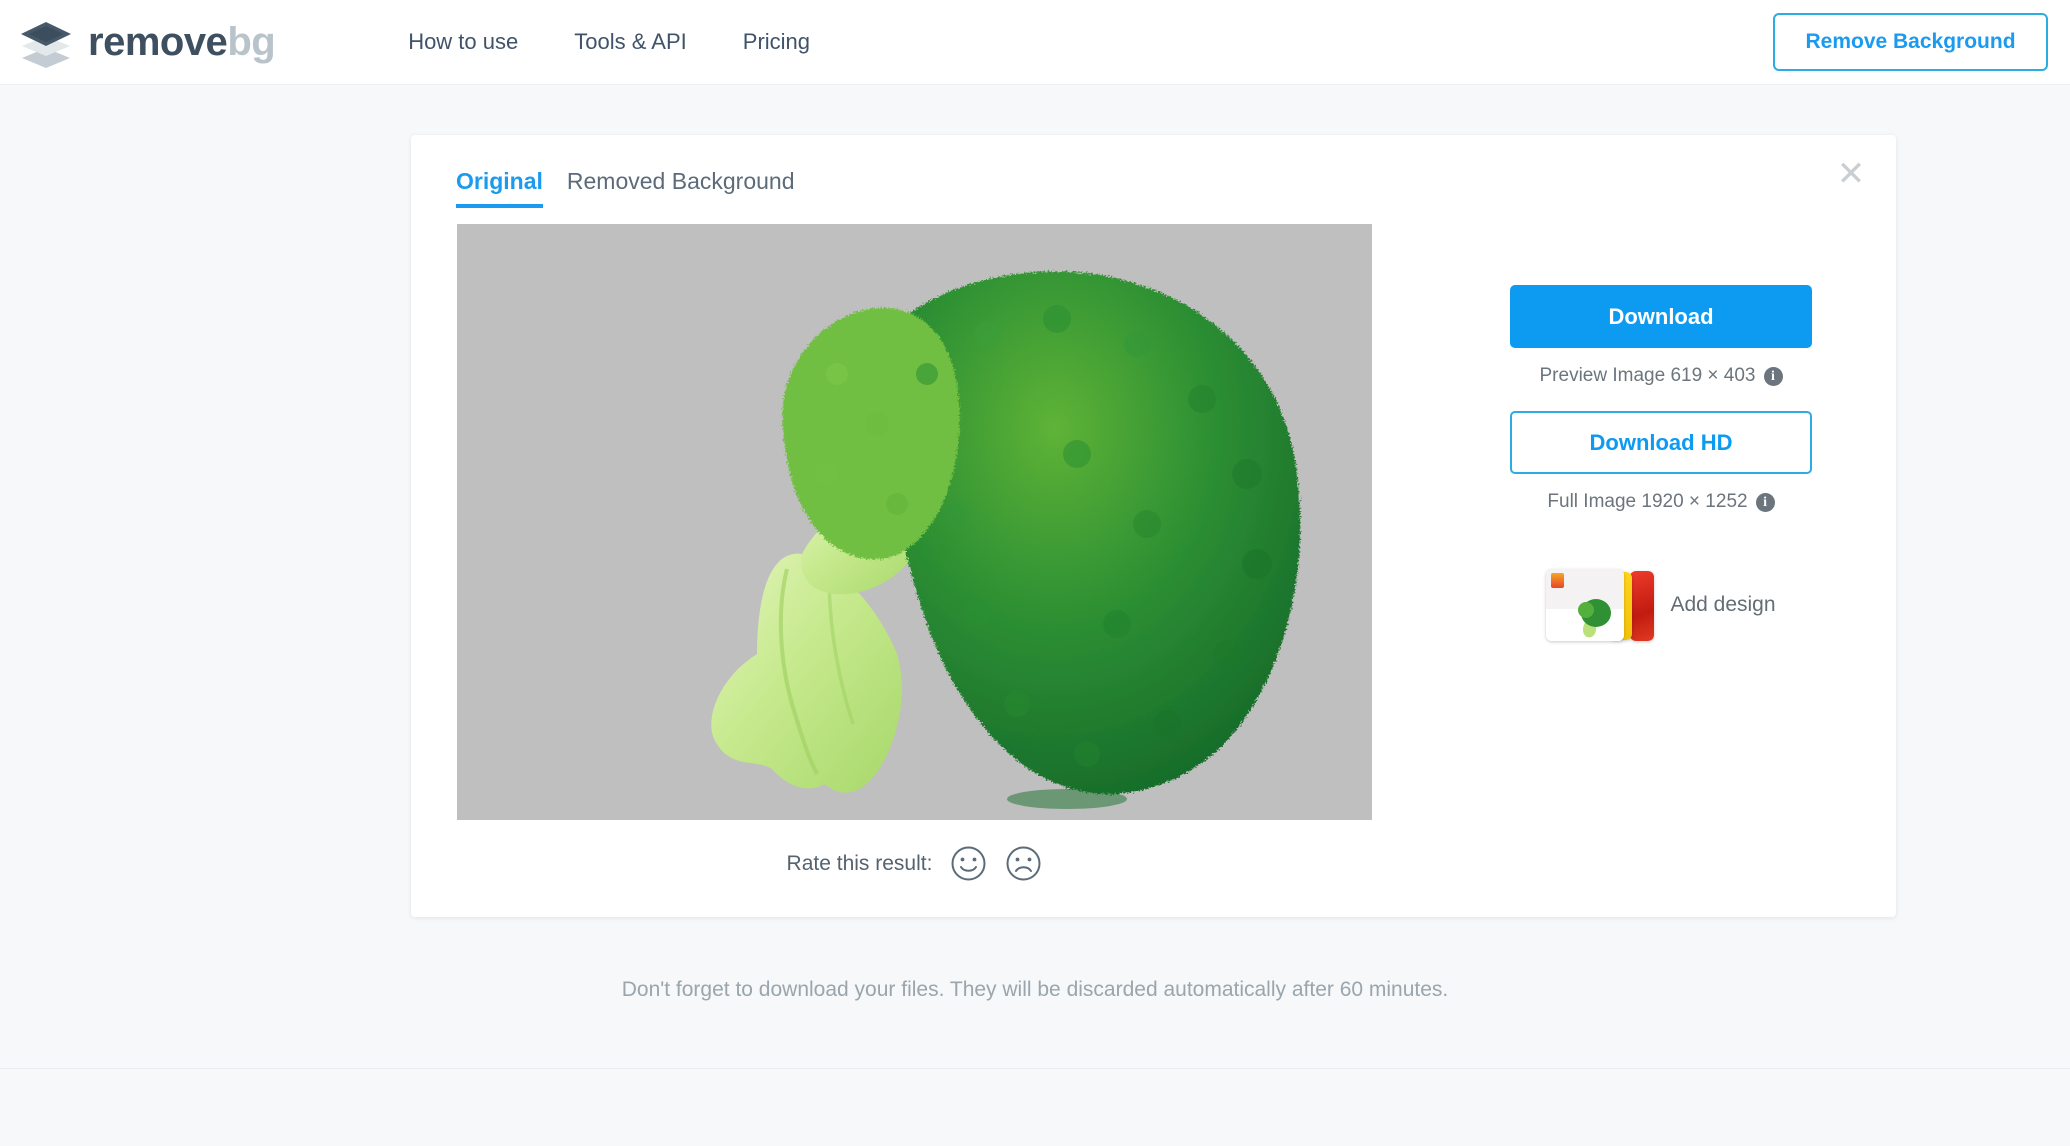 Image resolution: width=2070 pixels, height=1146 pixels. Describe the element at coordinates (968, 863) in the screenshot. I see `smiley-face-icon` at that location.